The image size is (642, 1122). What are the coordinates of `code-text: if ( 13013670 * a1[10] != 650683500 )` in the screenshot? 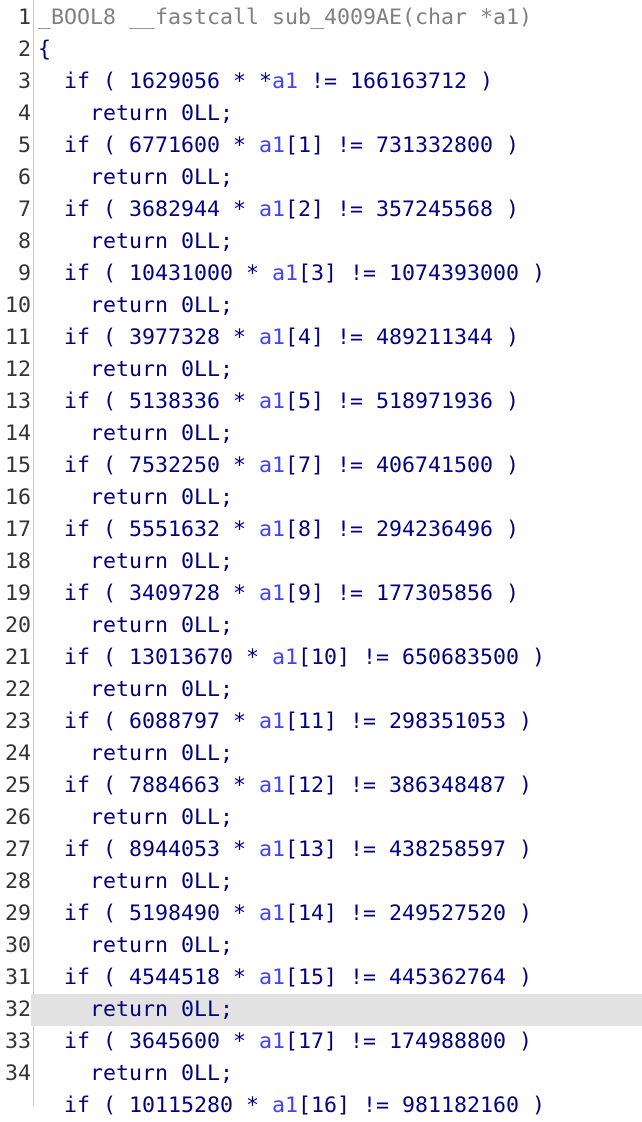 It's located at (291, 658).